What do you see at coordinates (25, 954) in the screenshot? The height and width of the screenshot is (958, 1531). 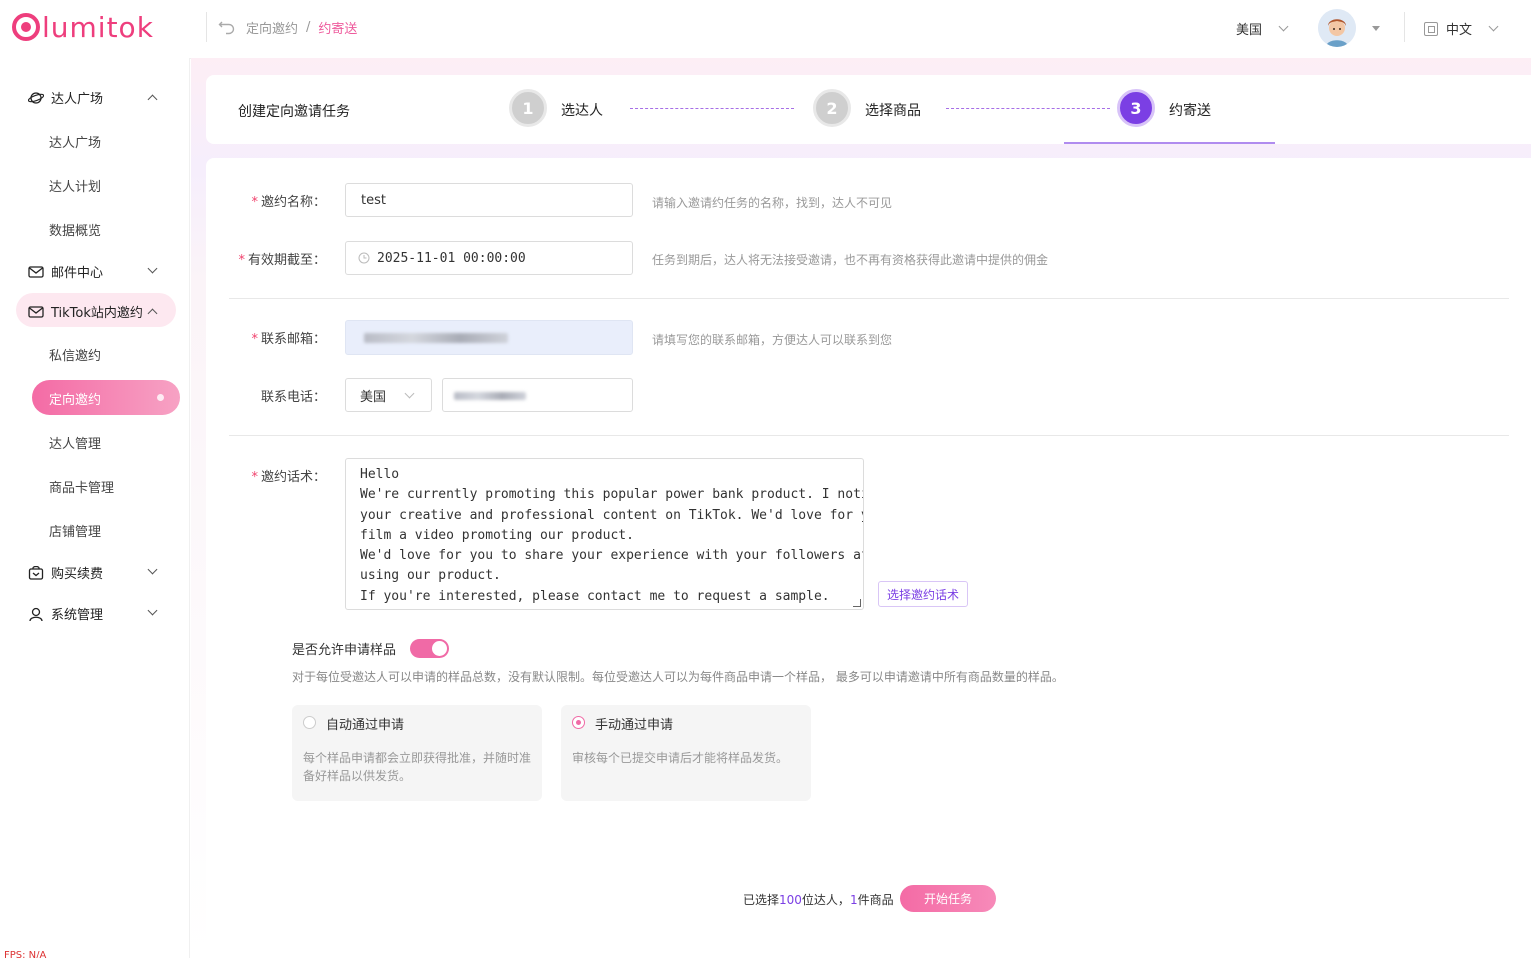 I see `fps-counter: FPS: N/A` at bounding box center [25, 954].